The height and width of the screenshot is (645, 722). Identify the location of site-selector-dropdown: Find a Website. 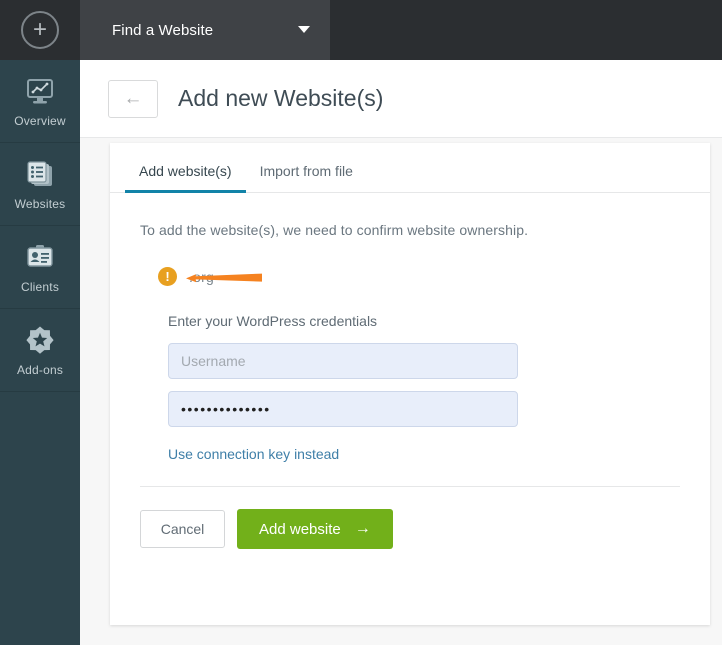
(205, 30).